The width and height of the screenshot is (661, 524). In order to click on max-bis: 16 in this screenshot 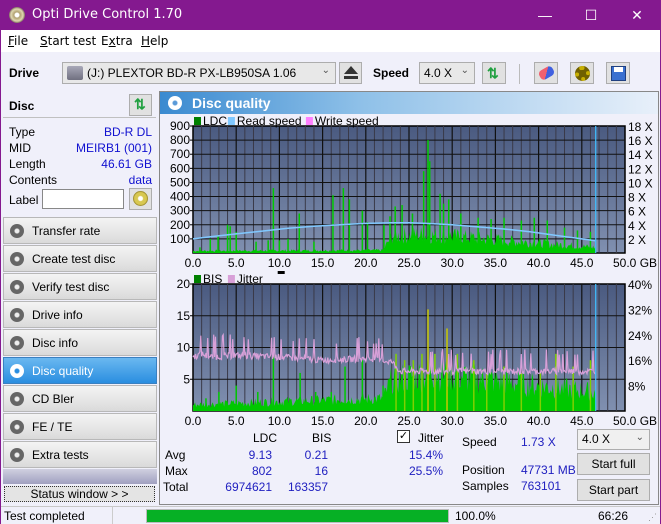, I will do `click(321, 471)`.